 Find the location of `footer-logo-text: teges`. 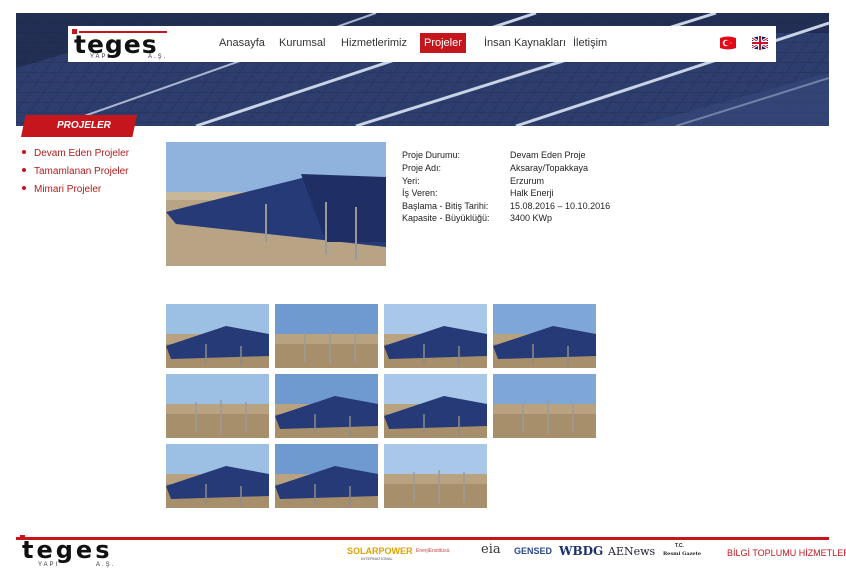

footer-logo-text: teges is located at coordinates (67, 550).